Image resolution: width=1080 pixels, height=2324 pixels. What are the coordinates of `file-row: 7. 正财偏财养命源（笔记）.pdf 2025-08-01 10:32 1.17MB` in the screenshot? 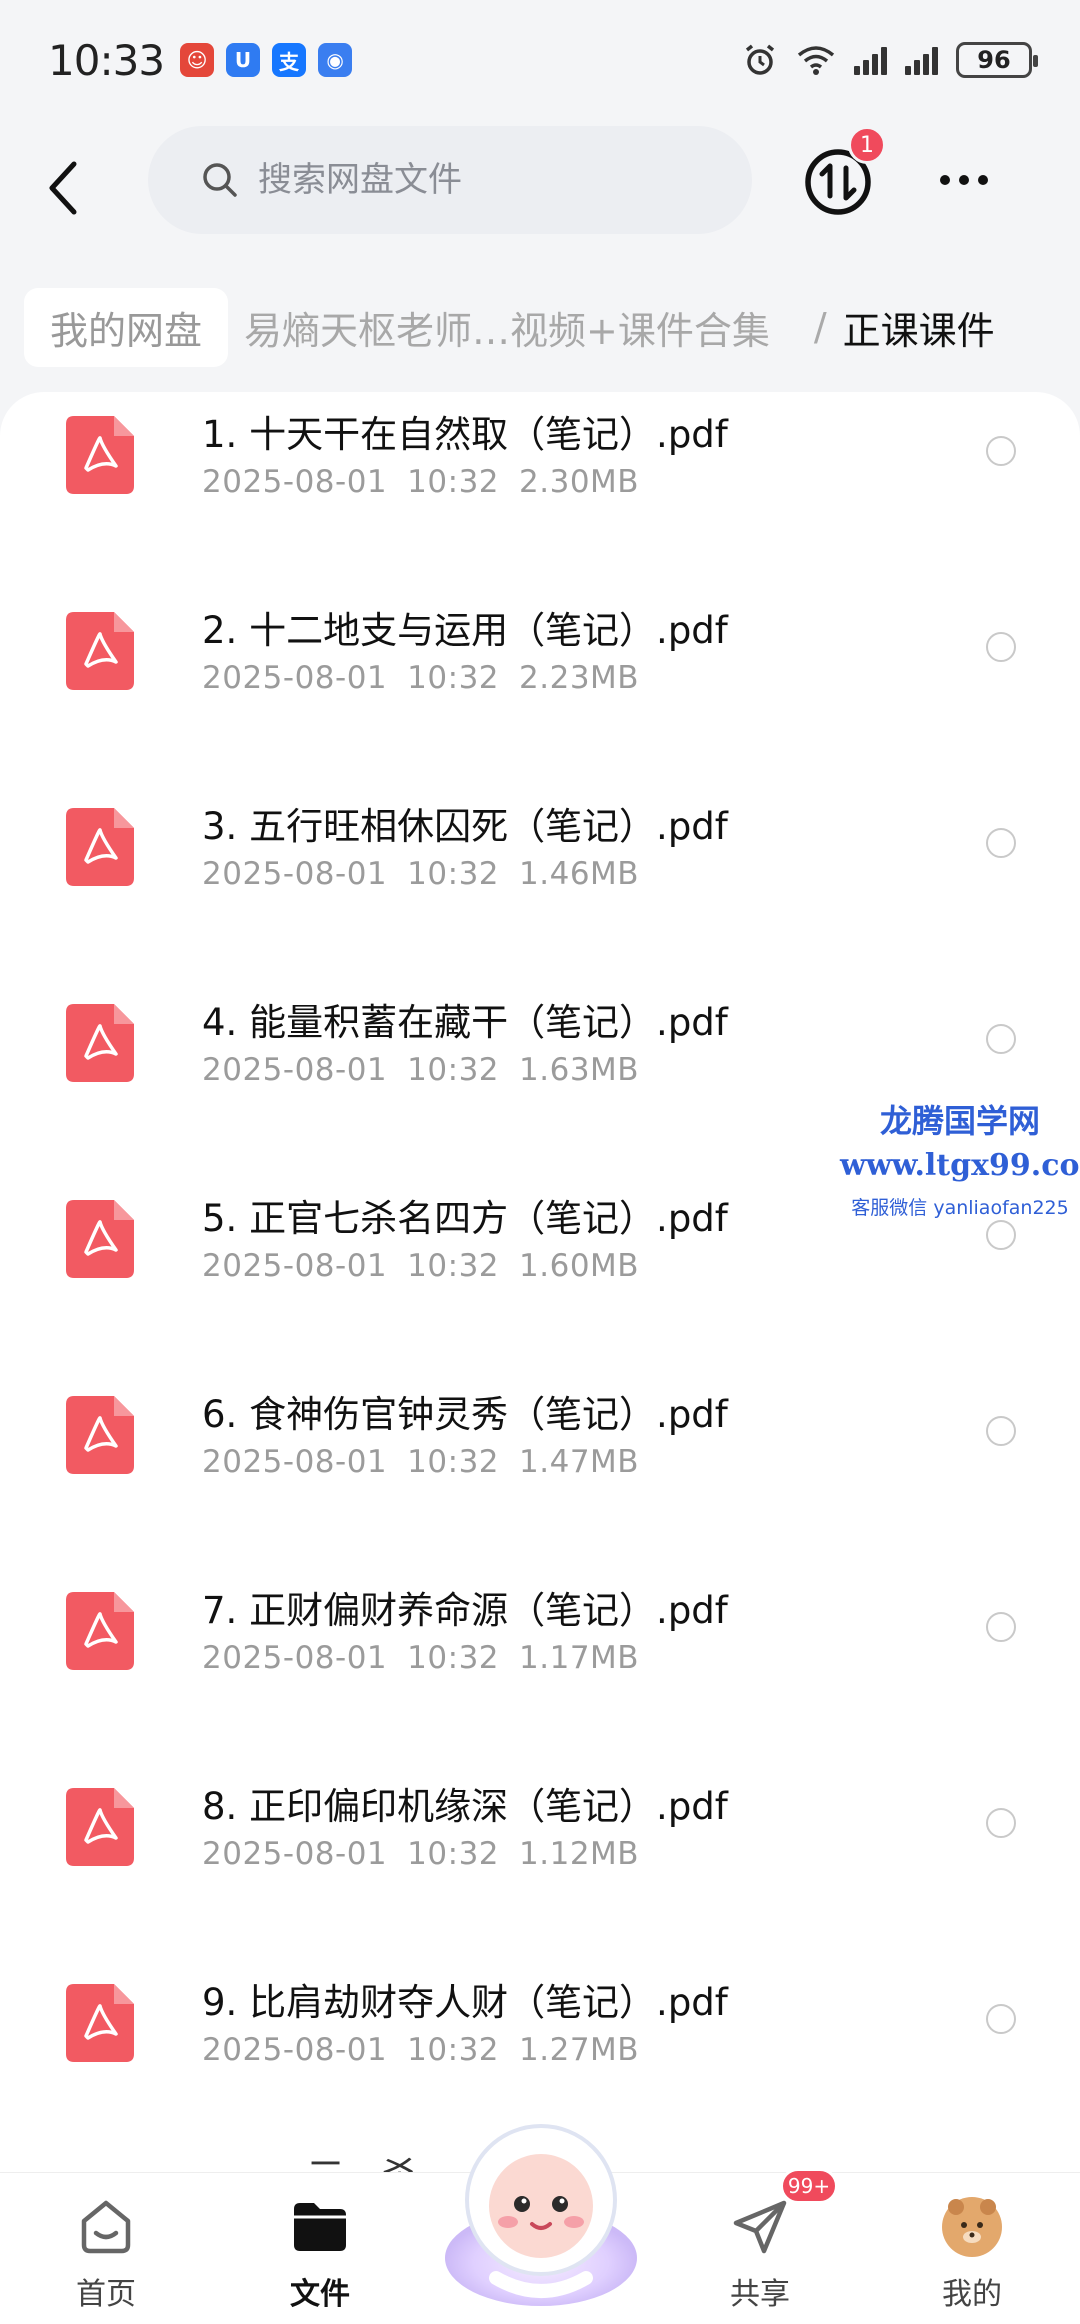 It's located at (540, 1666).